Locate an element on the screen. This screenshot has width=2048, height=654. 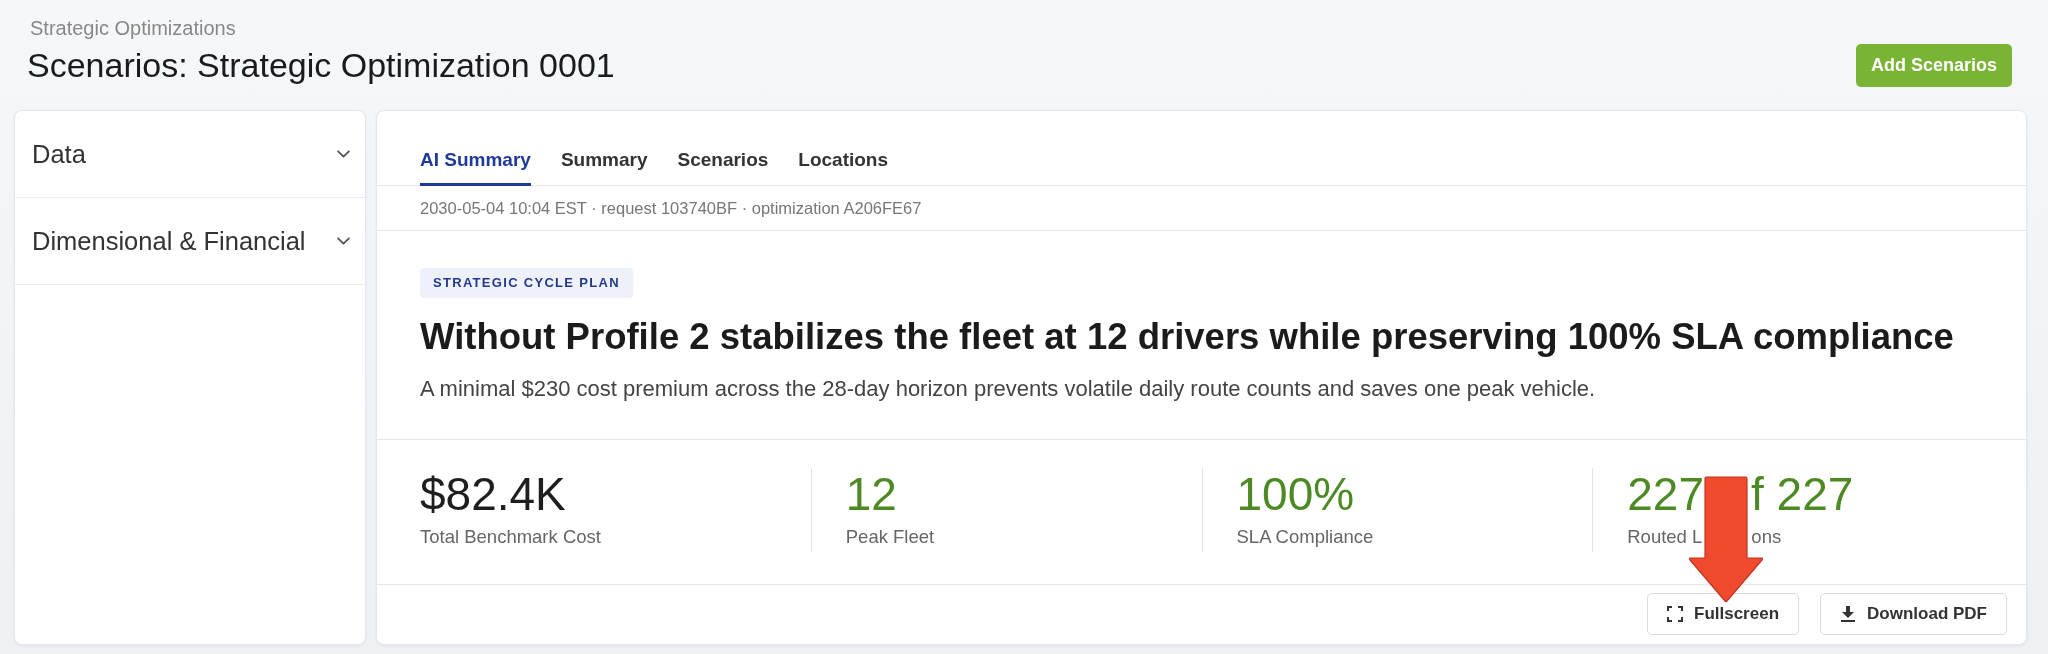
metric-label: Total Benchmark Cost is located at coordinates (510, 537).